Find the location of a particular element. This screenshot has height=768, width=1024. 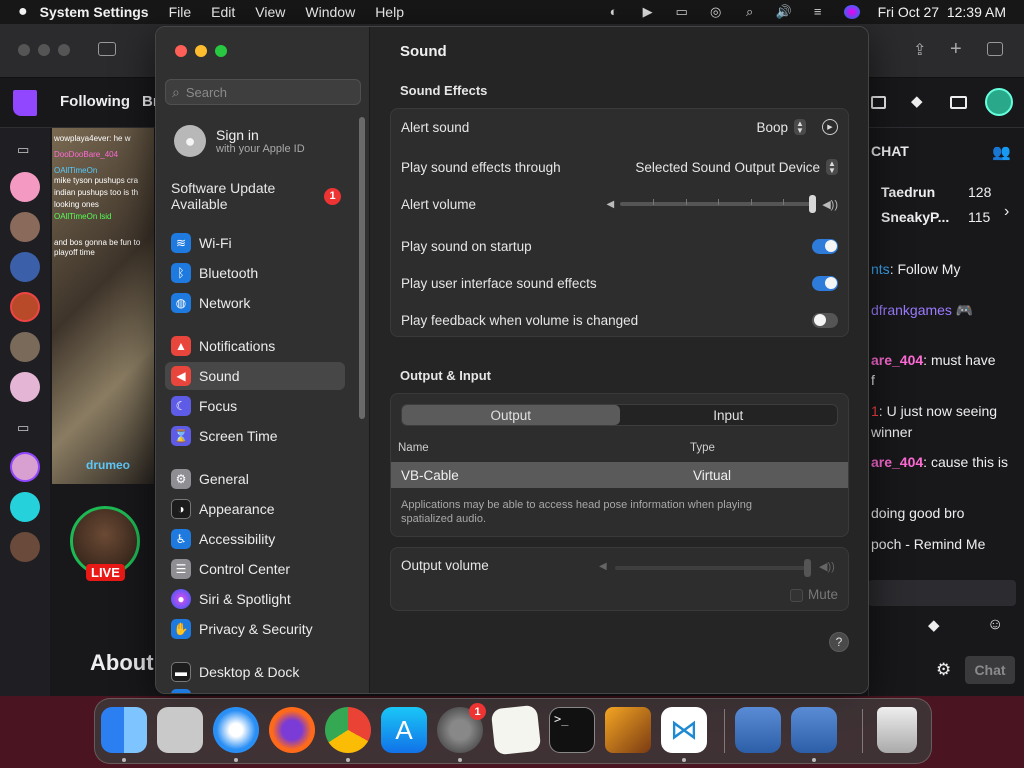

apple-id-row: ● Sign in with your Apple ID is located at coordinates (264, 141).